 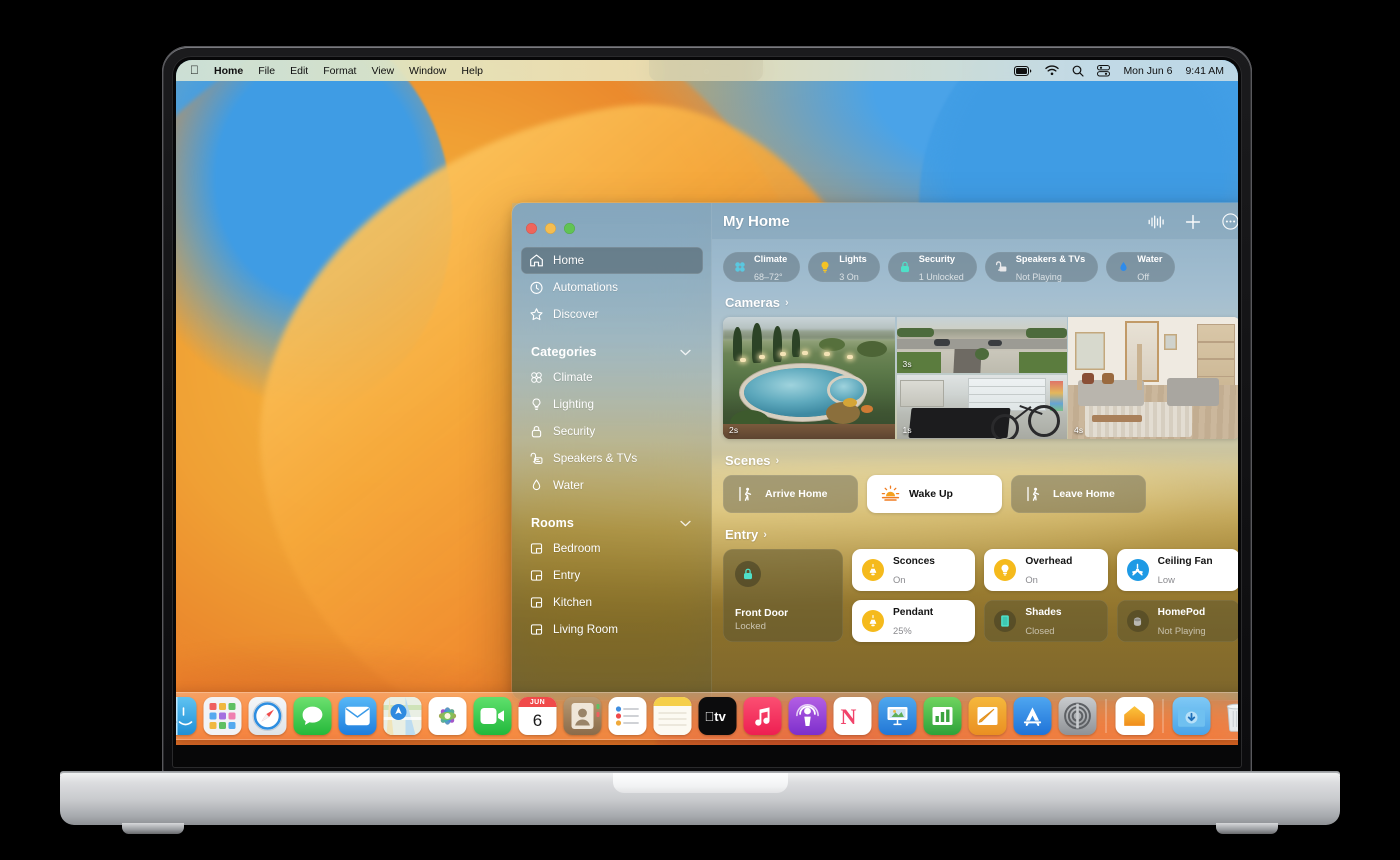 I want to click on sidebar-item-kitchen: Kitchen, so click(x=612, y=602).